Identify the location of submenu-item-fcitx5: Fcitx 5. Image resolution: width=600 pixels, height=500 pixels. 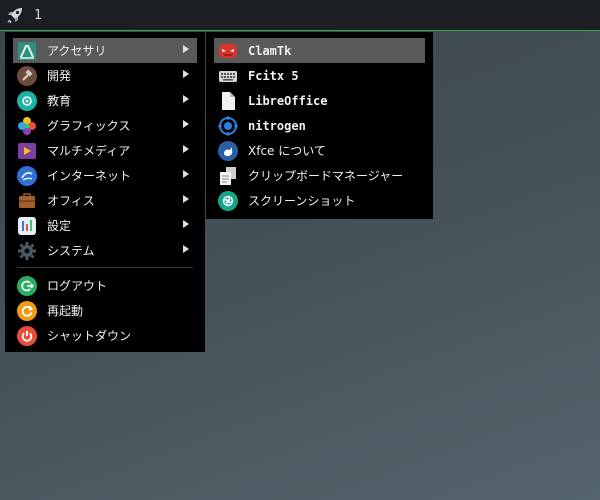
(319, 75).